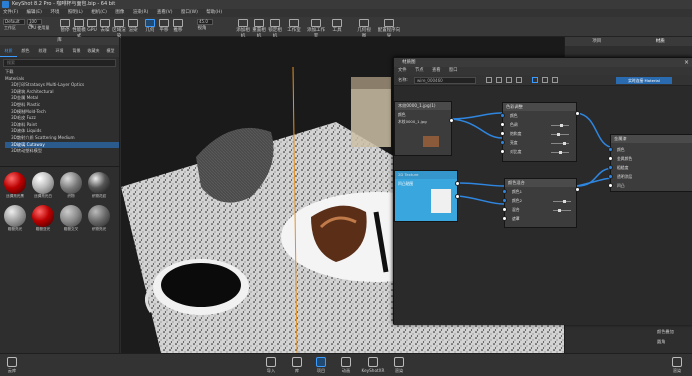  What do you see at coordinates (62, 98) in the screenshot?
I see `tree-item: 3D金属 Metal` at bounding box center [62, 98].